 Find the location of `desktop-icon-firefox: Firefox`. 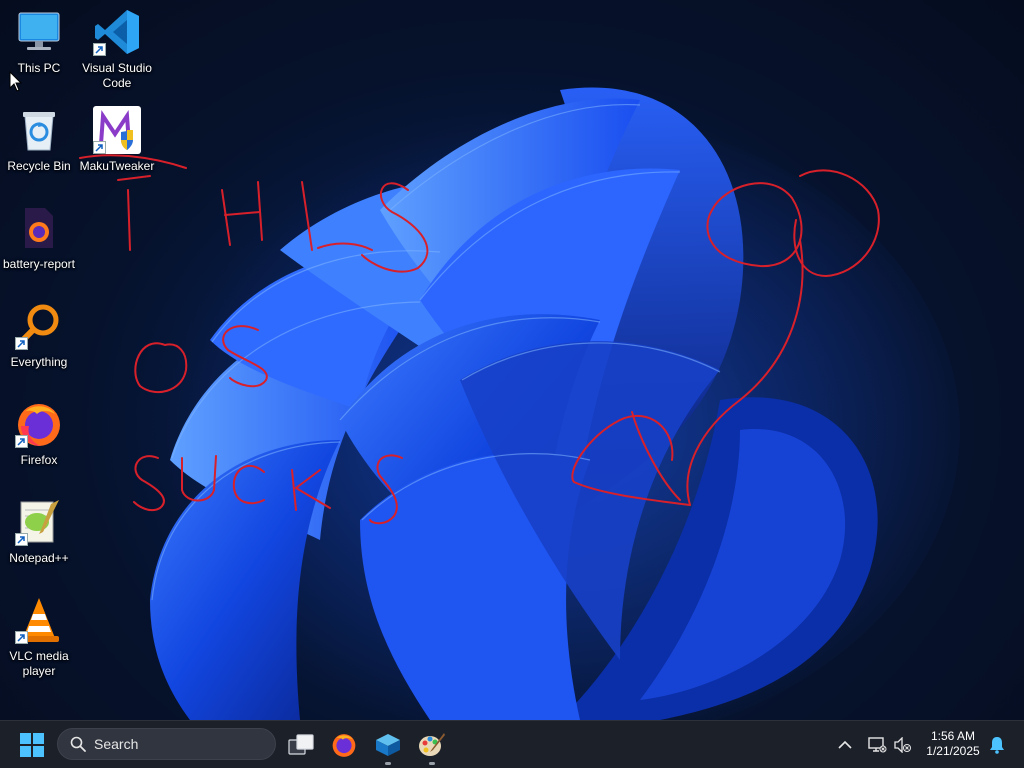

desktop-icon-firefox: Firefox is located at coordinates (39, 434).